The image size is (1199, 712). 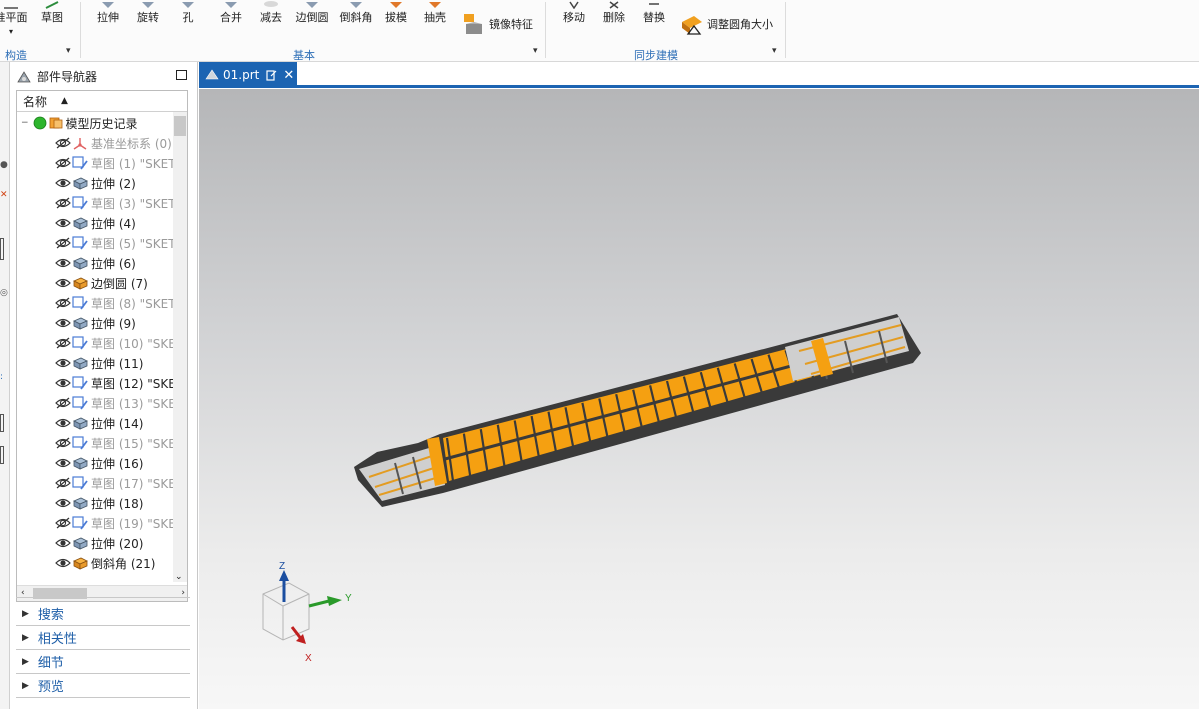 What do you see at coordinates (102, 593) in the screenshot?
I see `tree-horizontal-scrollbar: ‹ ›` at bounding box center [102, 593].